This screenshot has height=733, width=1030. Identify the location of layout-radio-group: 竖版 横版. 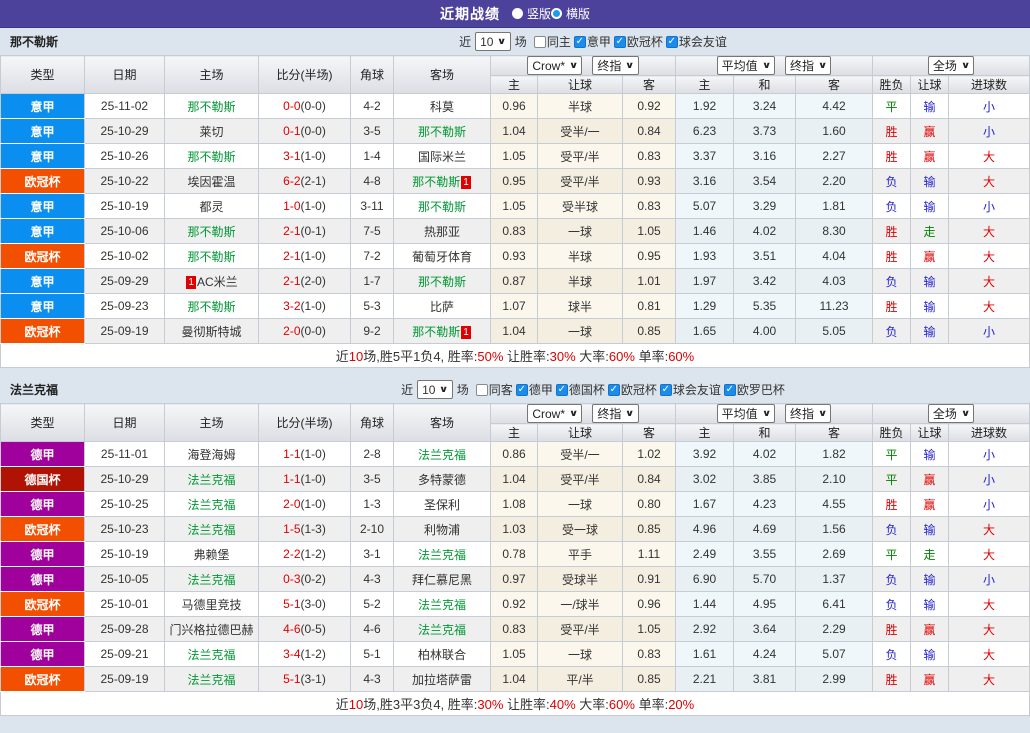
(550, 13).